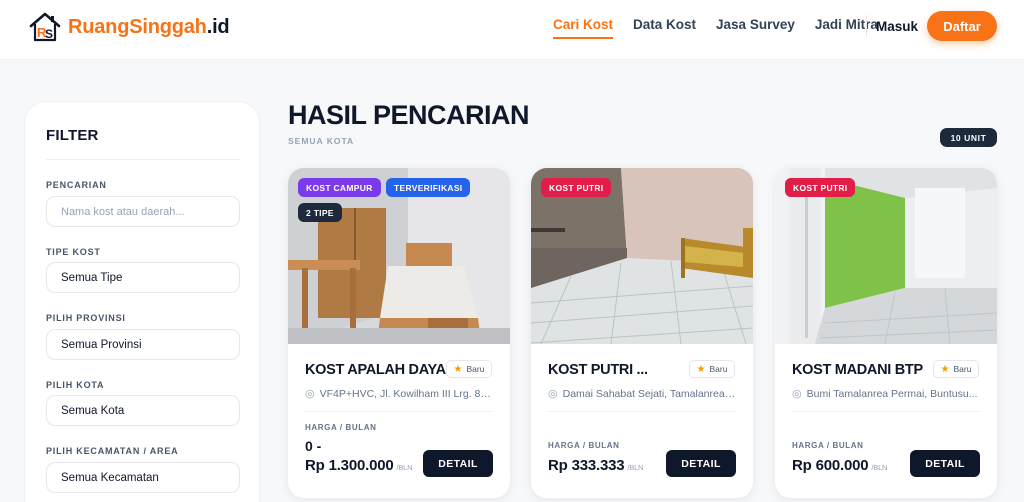  I want to click on nav-jasa-survey: Jasa Survey, so click(755, 28).